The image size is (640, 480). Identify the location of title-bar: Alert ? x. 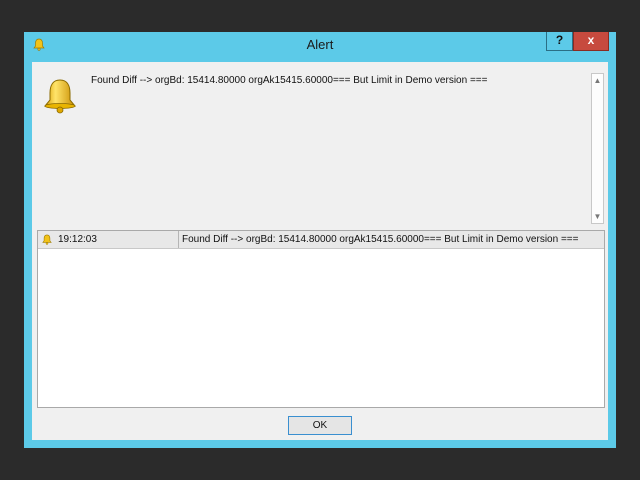
(320, 45).